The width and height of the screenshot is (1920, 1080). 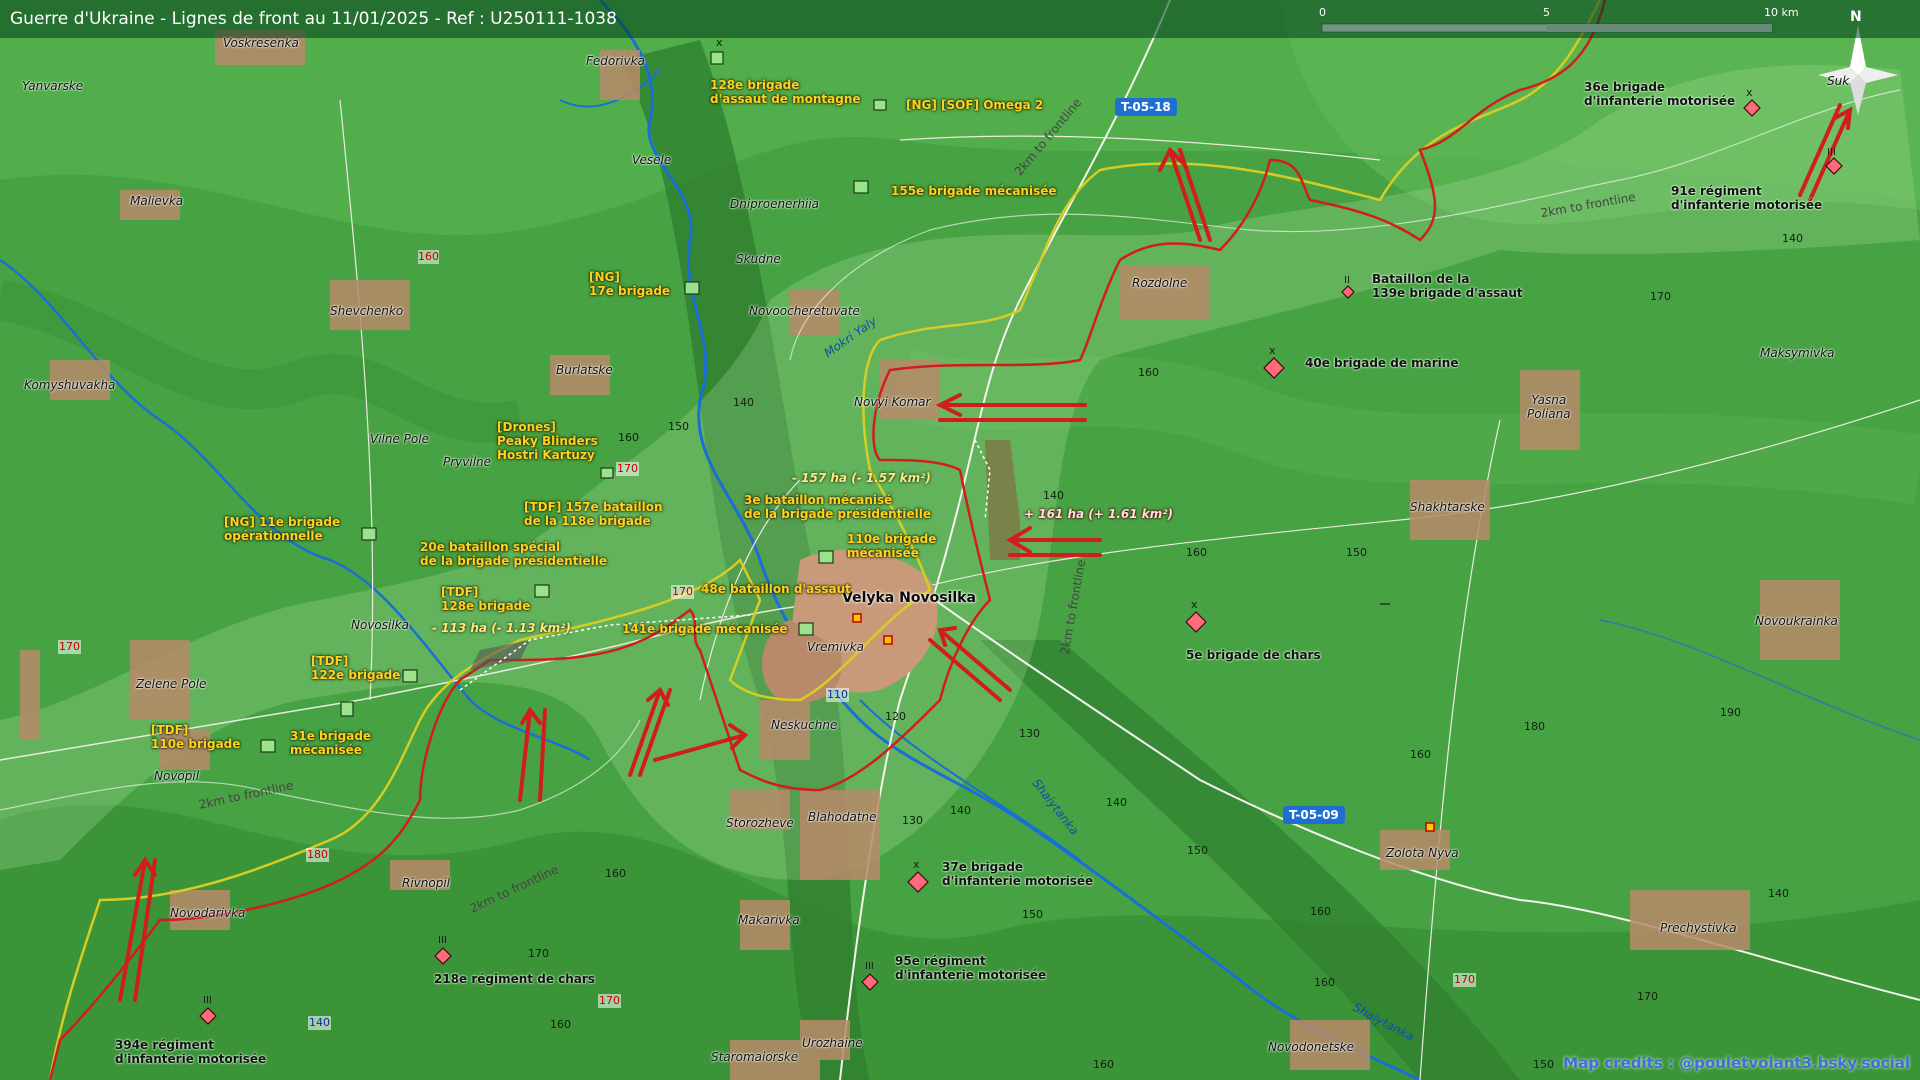 What do you see at coordinates (1838, 81) in the screenshot?
I see `town-suk: Suk` at bounding box center [1838, 81].